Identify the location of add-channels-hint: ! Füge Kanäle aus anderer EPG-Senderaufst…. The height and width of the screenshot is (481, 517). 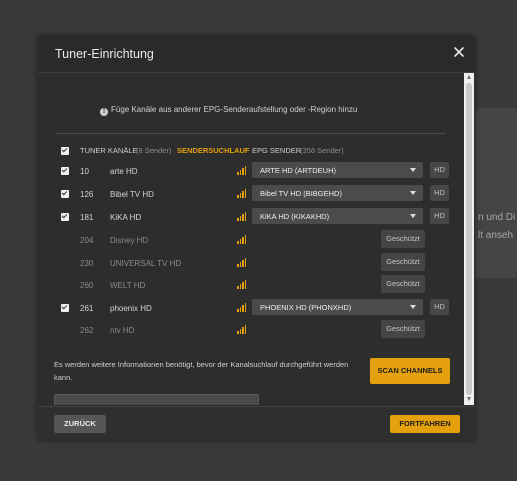
(228, 110).